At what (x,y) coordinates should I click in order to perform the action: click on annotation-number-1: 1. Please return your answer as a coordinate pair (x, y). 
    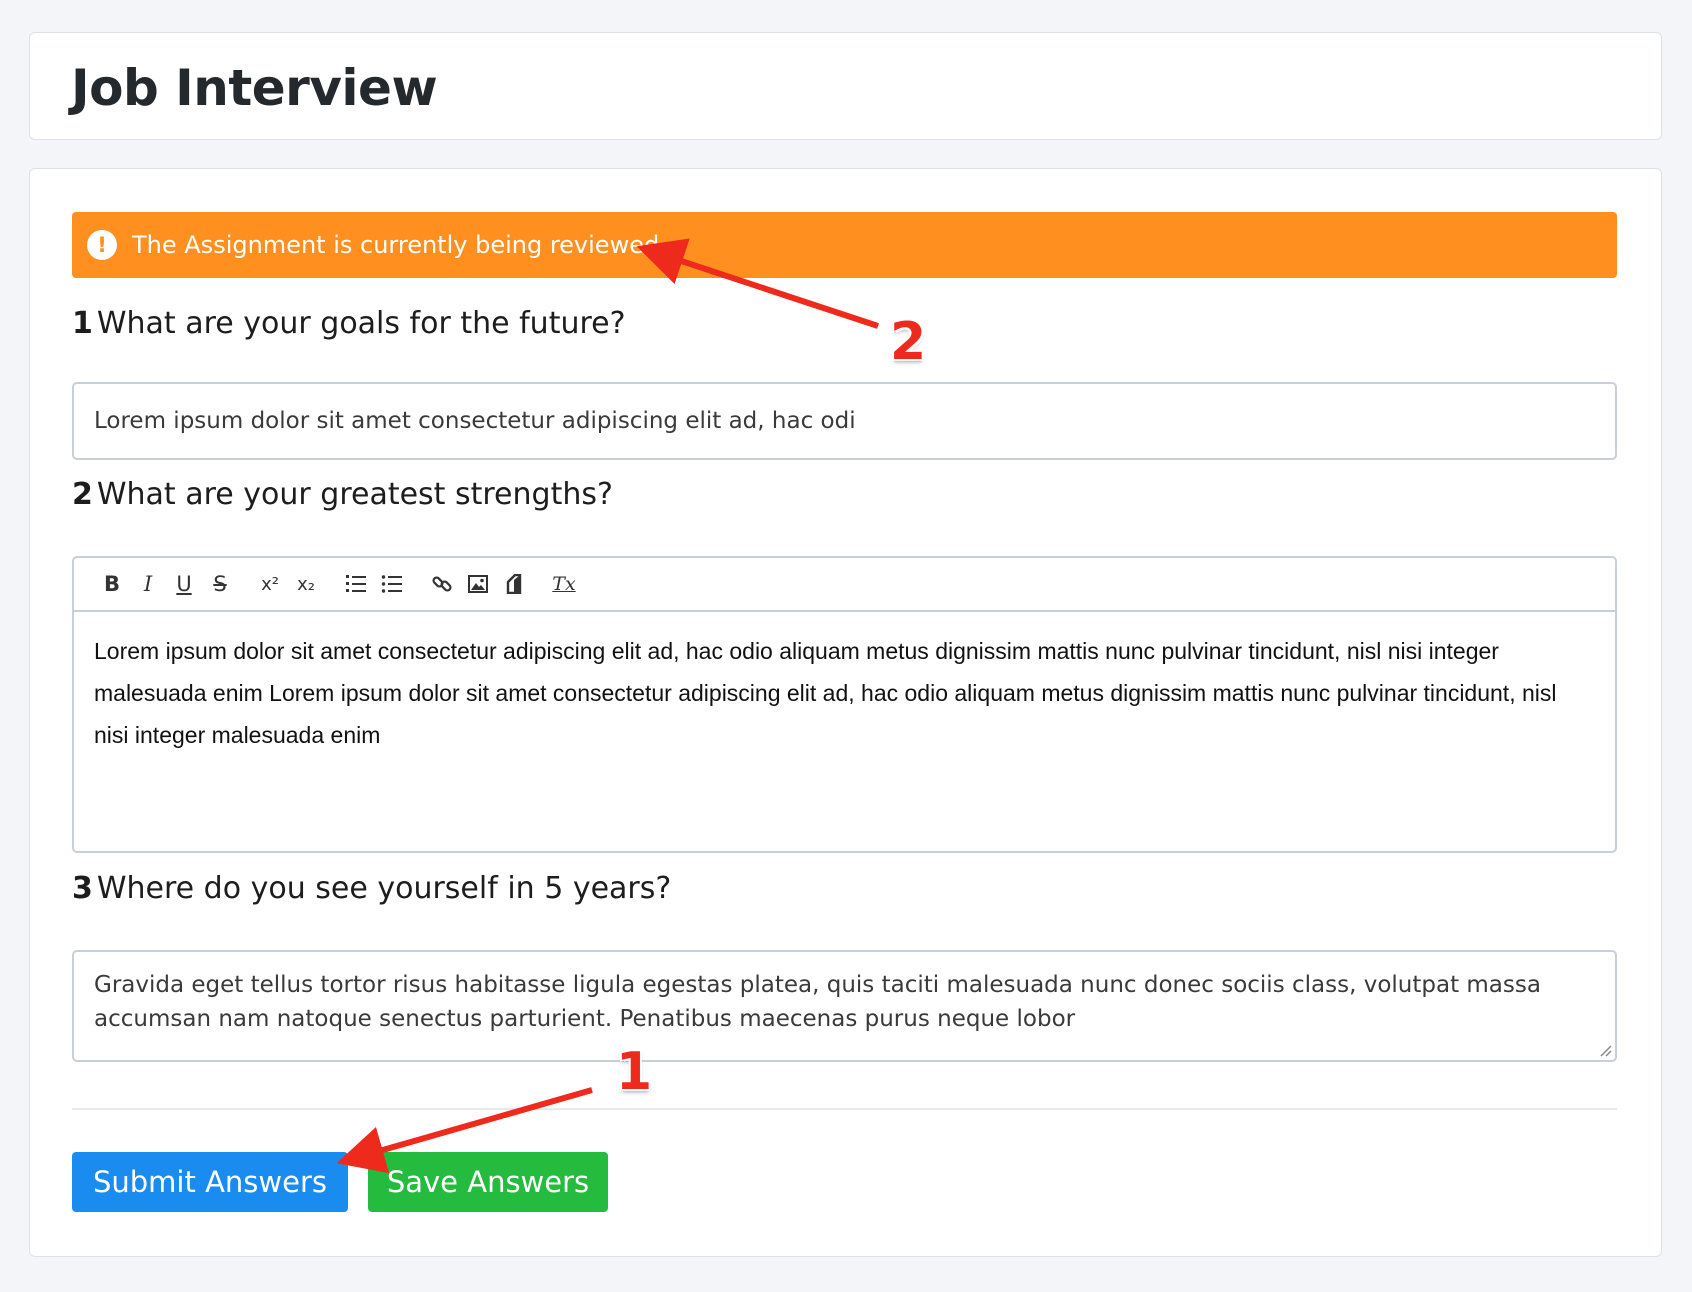
    Looking at the image, I should click on (634, 1072).